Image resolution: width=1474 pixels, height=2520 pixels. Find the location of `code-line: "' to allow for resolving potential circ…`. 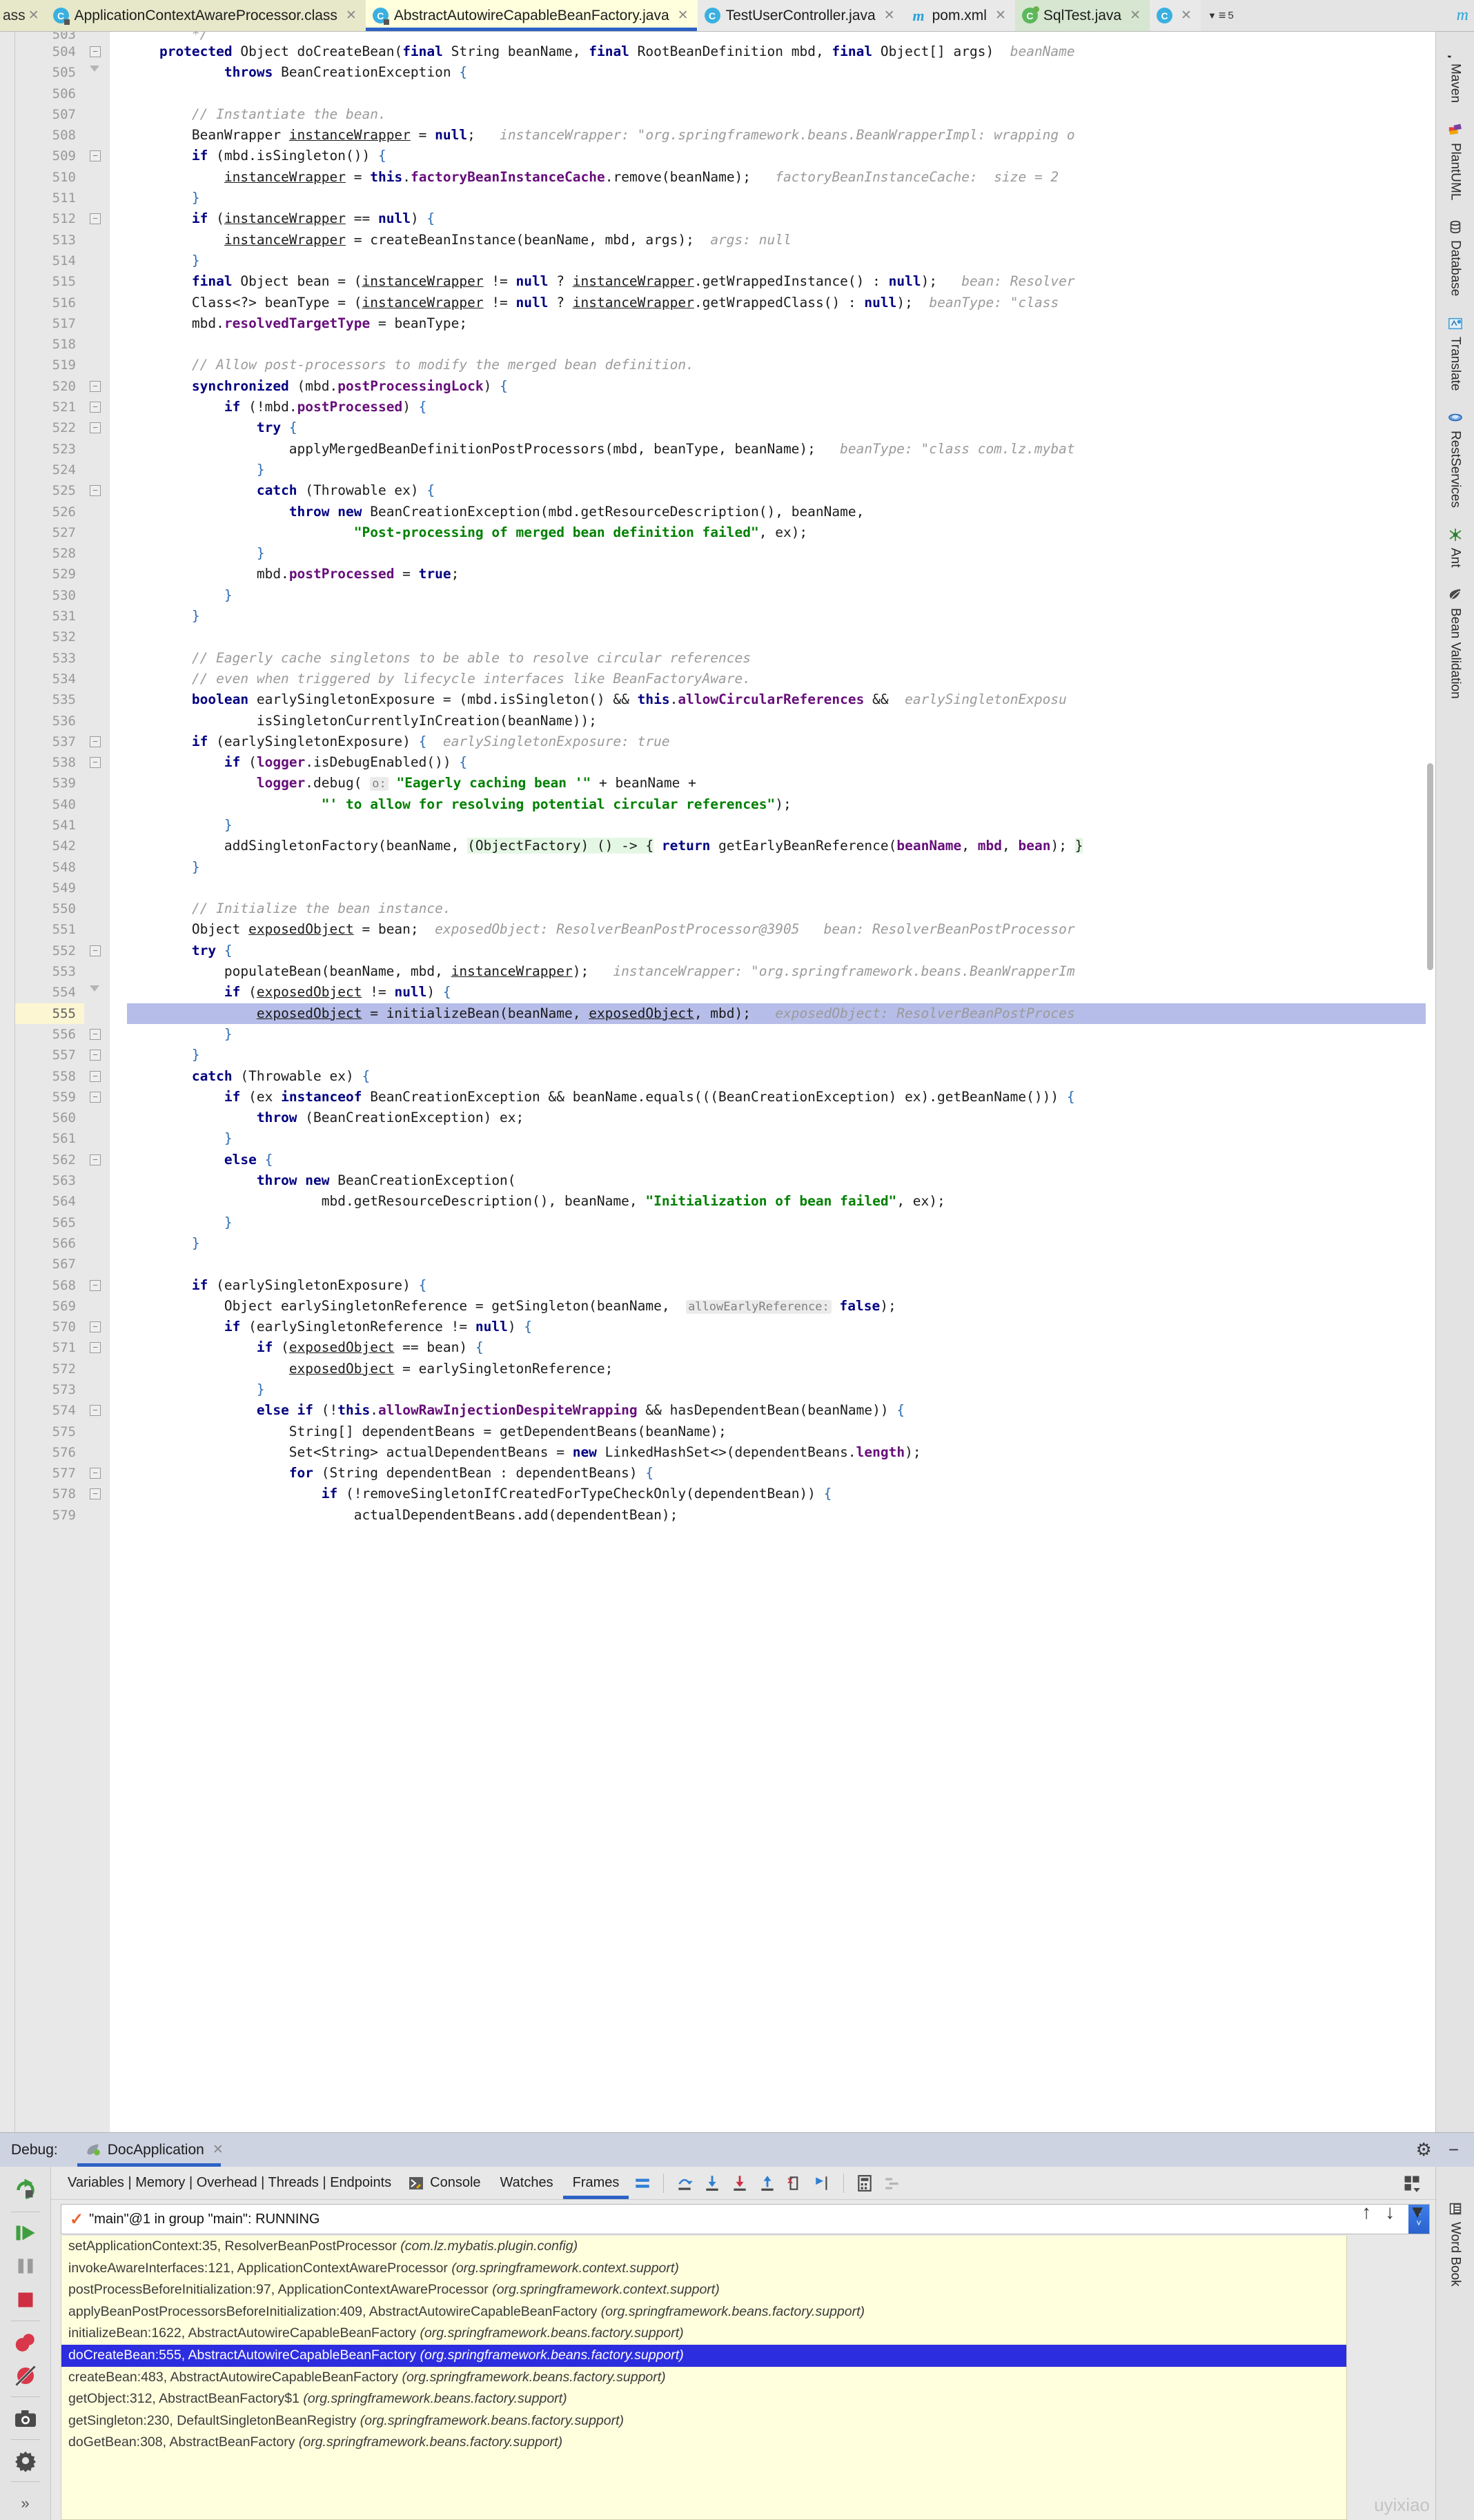

code-line: "' to allow for resolving potential circ… is located at coordinates (781, 804).